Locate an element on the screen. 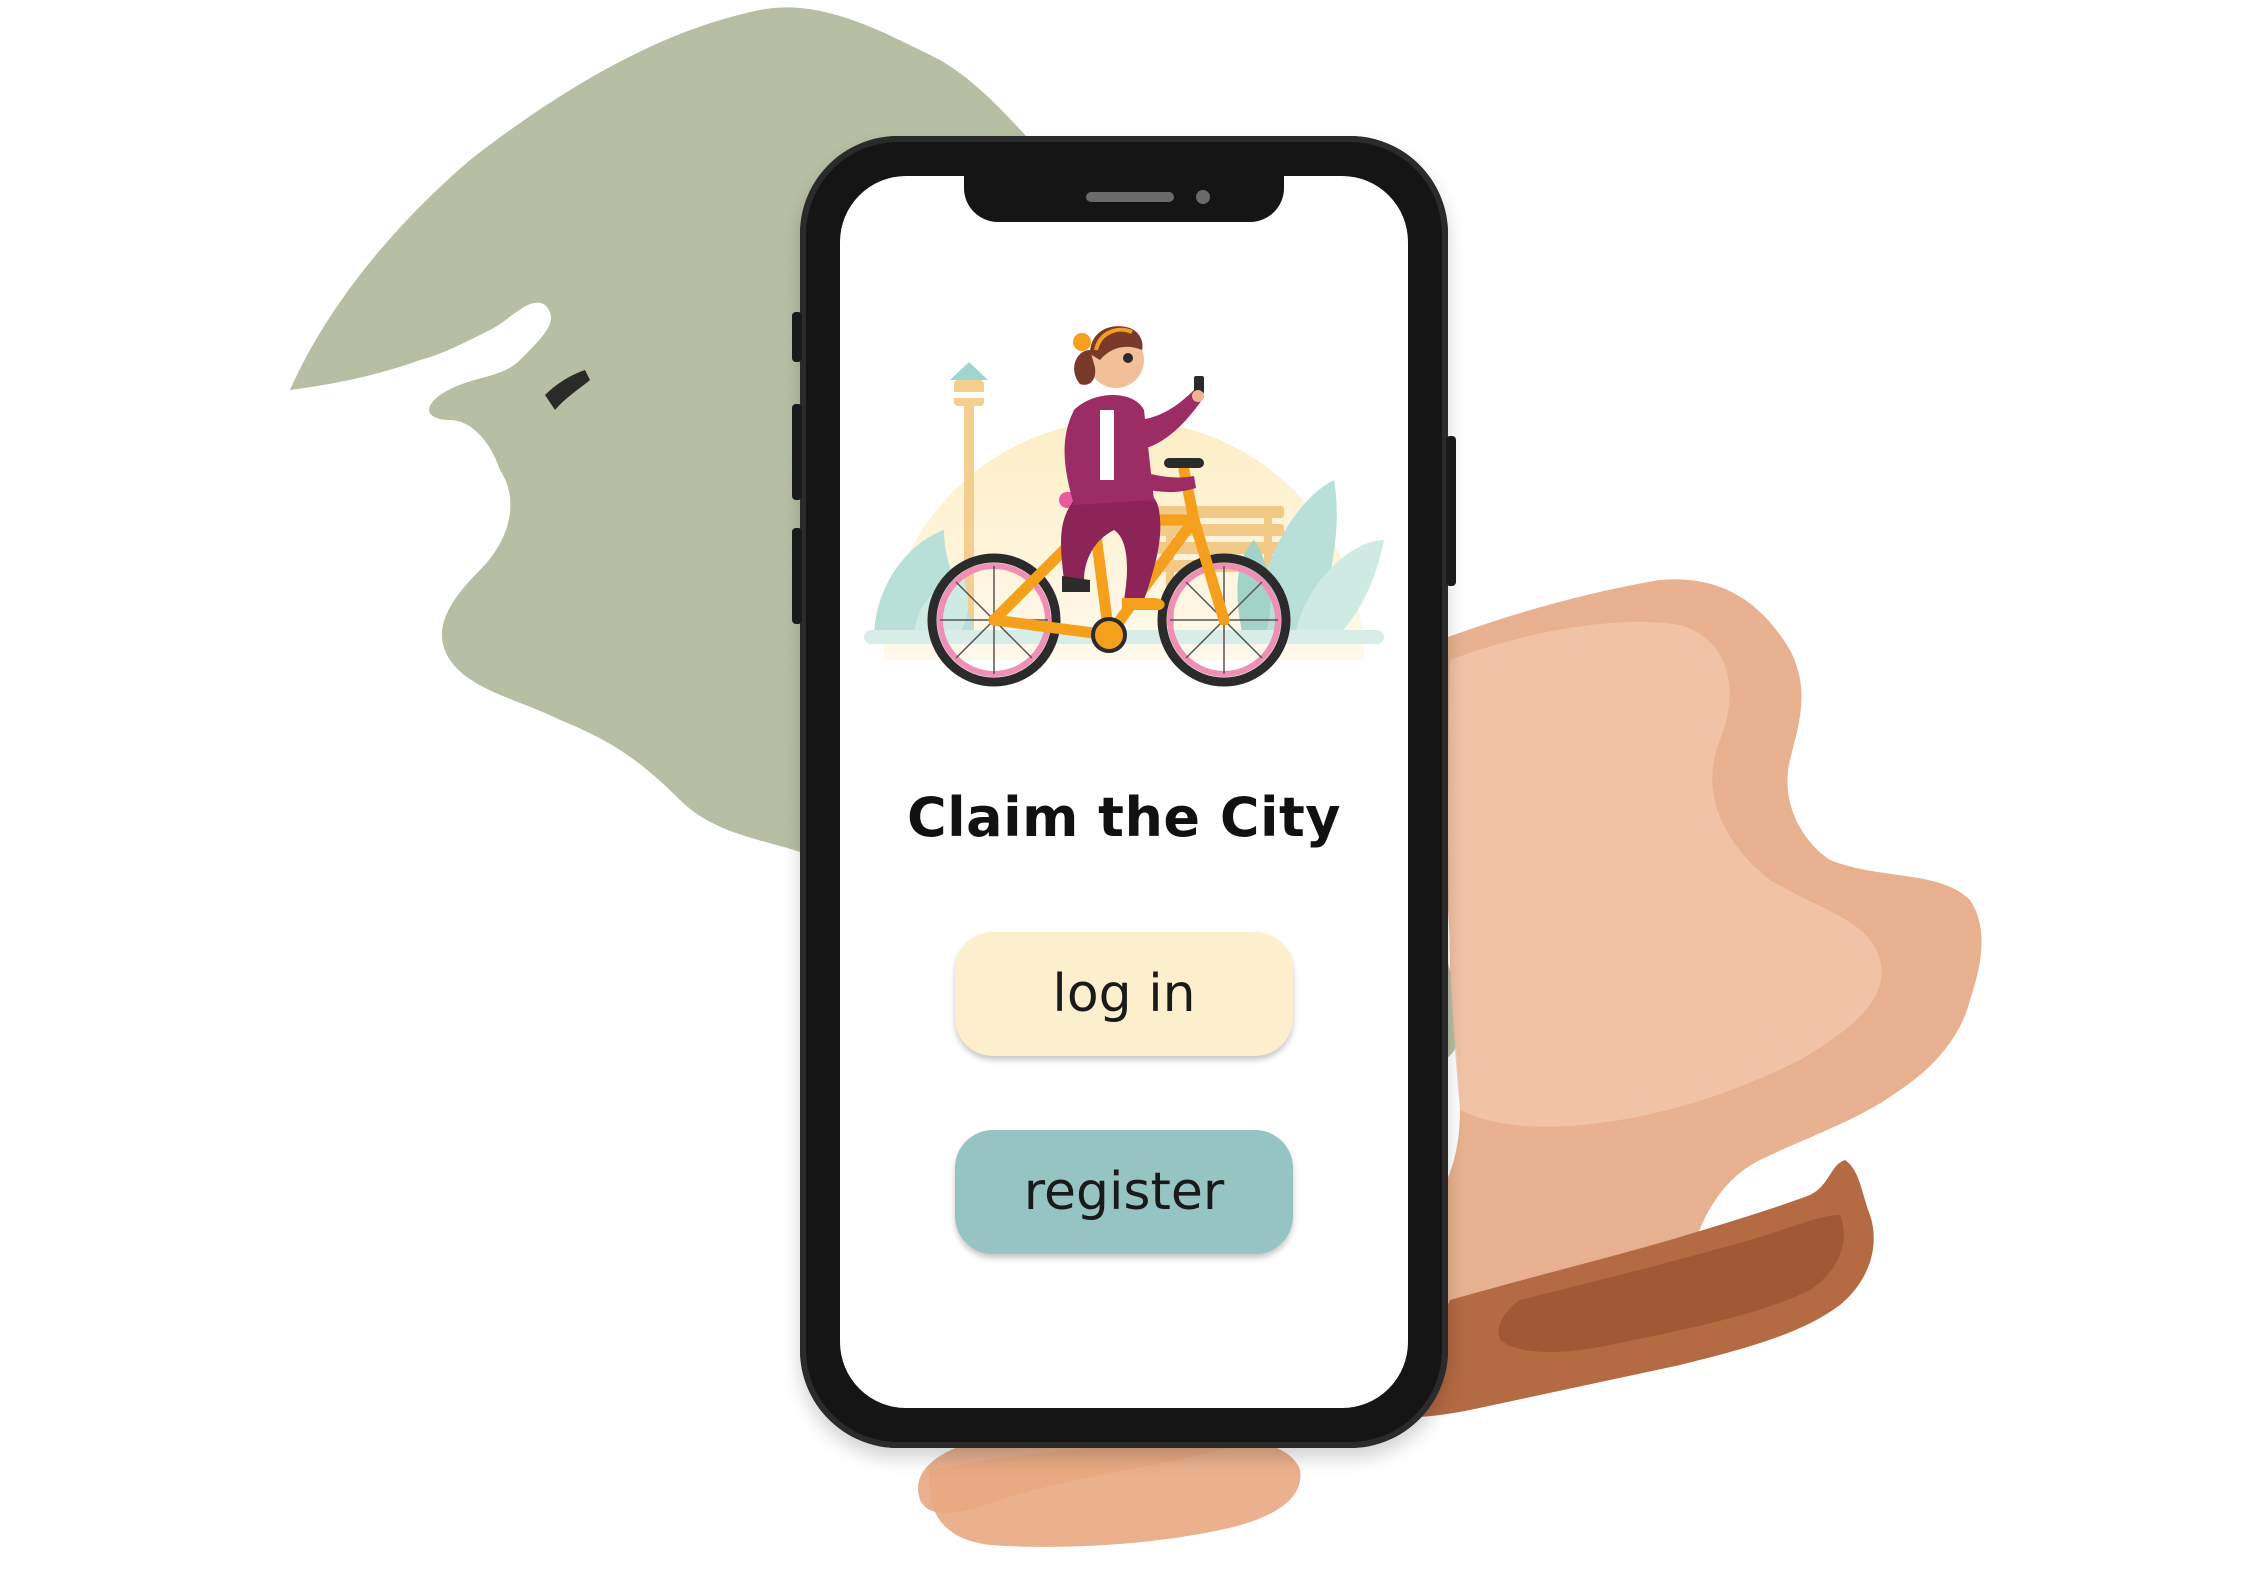 This screenshot has width=2245, height=1587. app-title: Claim the City is located at coordinates (1124, 817).